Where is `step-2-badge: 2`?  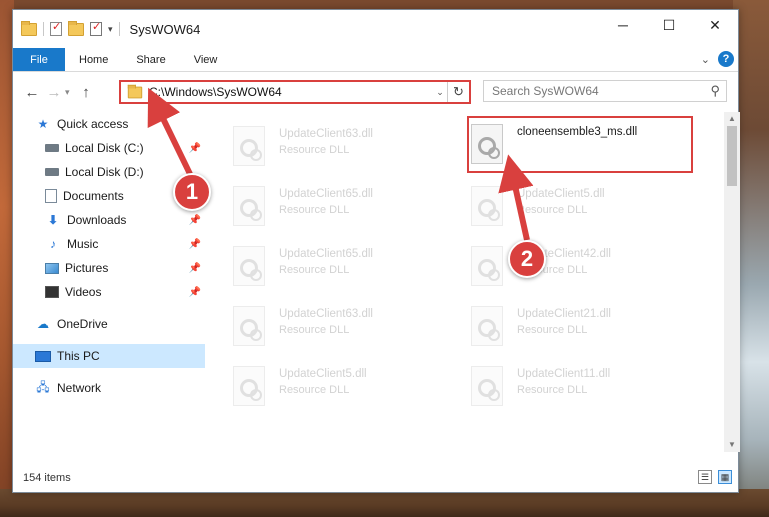
step-2-badge: 2 is located at coordinates (527, 259).